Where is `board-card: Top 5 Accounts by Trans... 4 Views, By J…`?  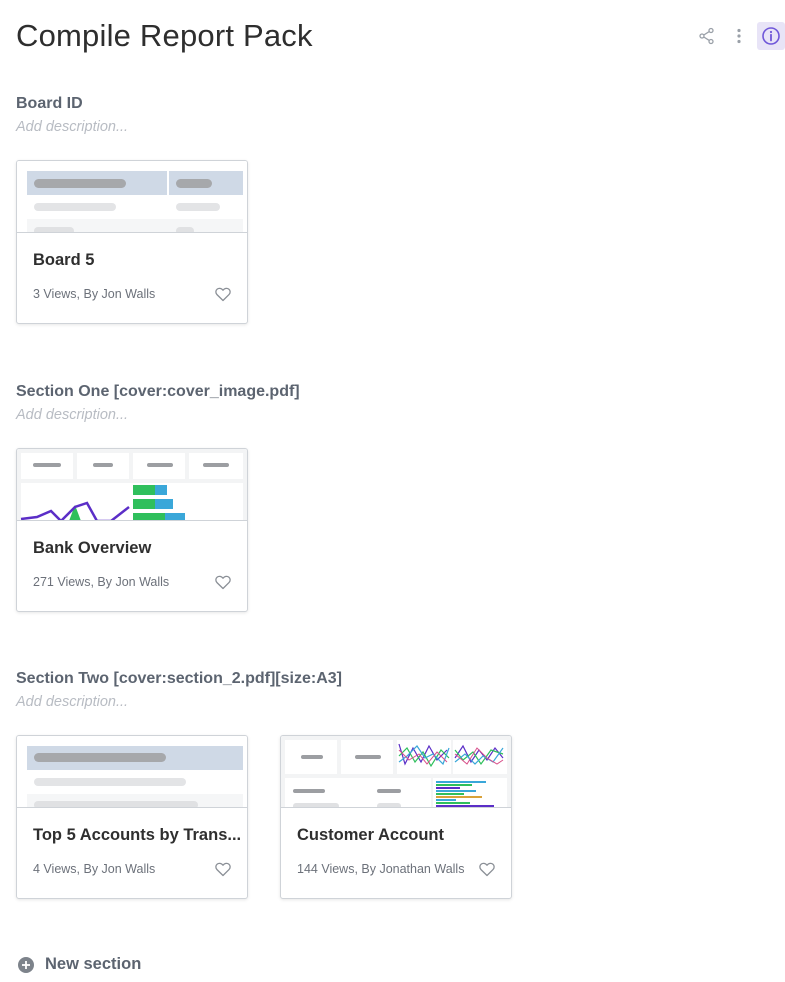 board-card: Top 5 Accounts by Trans... 4 Views, By J… is located at coordinates (132, 817).